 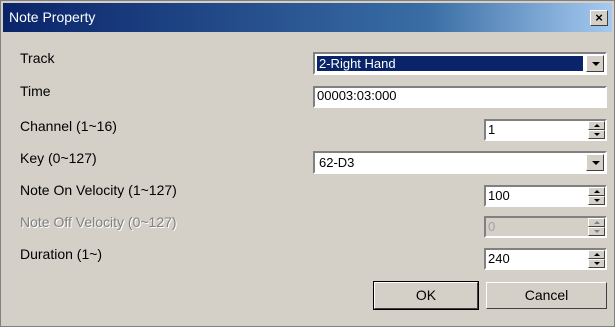 What do you see at coordinates (545, 196) in the screenshot?
I see `note-on-velocity-stepper: 100` at bounding box center [545, 196].